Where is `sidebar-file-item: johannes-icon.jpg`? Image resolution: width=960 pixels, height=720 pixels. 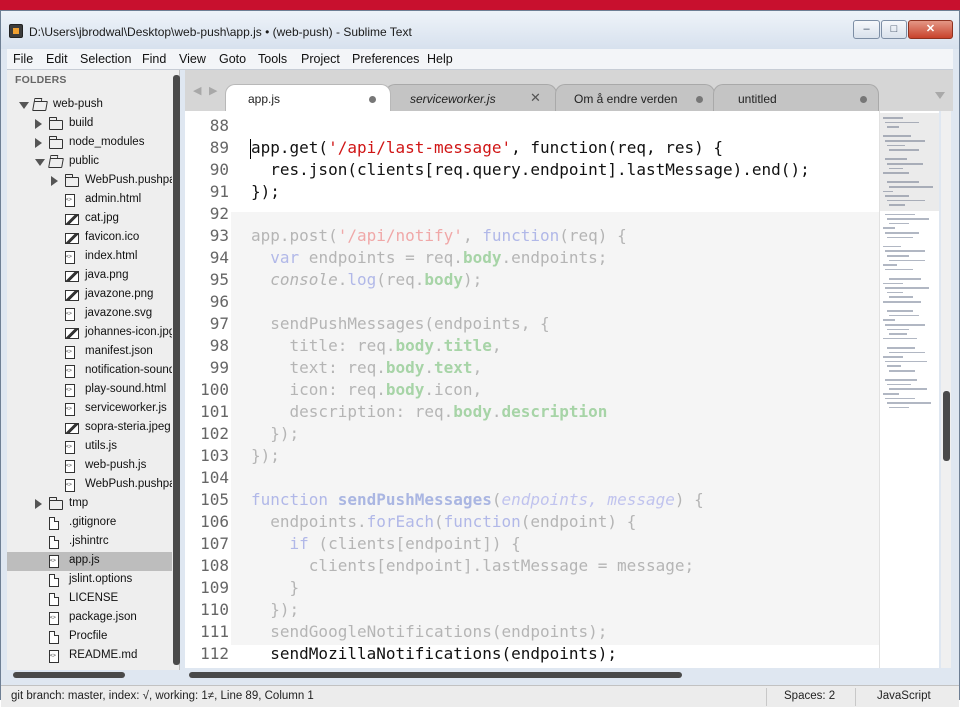 sidebar-file-item: johannes-icon.jpg is located at coordinates (89, 333).